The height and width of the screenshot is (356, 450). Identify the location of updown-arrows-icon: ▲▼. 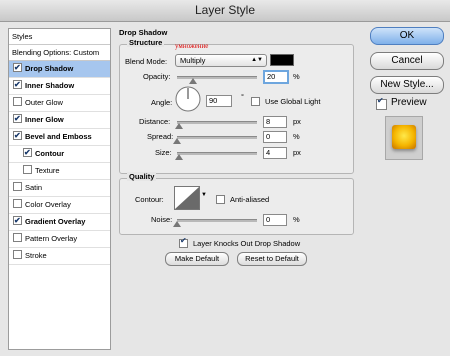
(257, 60).